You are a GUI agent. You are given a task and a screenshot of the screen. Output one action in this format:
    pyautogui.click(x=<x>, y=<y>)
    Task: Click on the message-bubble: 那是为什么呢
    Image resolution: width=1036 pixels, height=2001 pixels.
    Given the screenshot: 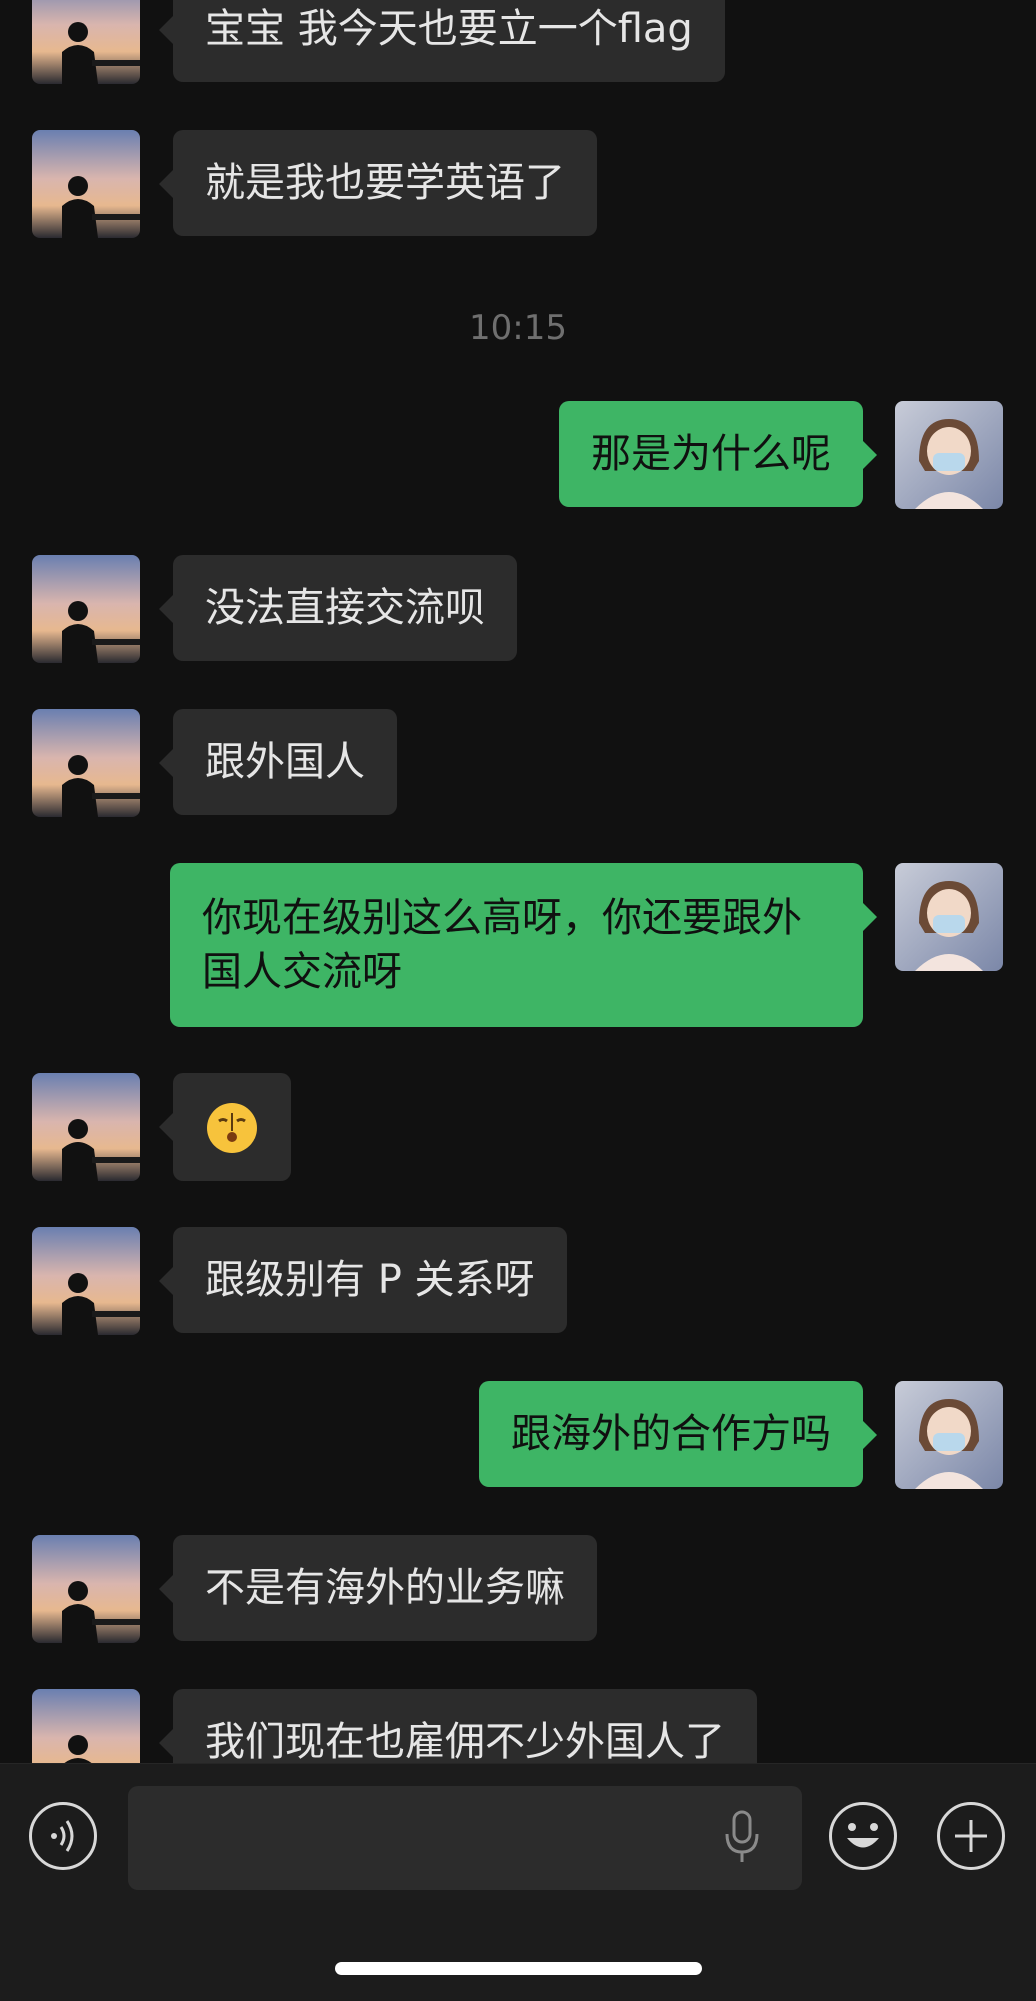 What is the action you would take?
    pyautogui.click(x=718, y=454)
    